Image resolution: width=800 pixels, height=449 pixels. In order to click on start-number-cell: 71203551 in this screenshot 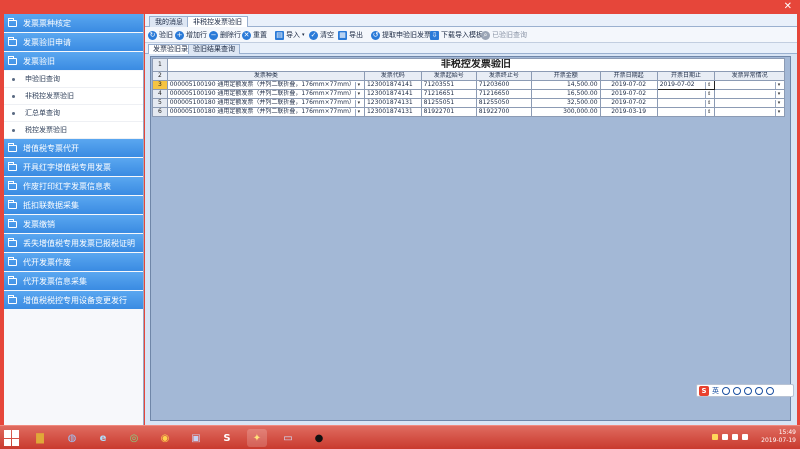, I will do `click(448, 85)`.